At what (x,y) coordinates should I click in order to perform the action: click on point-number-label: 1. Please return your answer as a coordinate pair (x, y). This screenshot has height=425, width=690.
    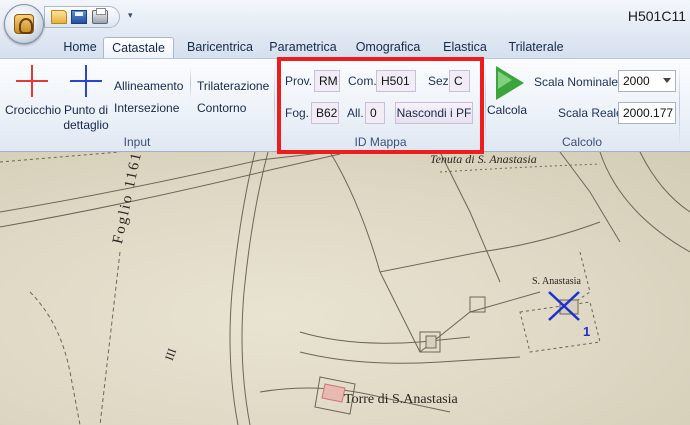
    Looking at the image, I should click on (587, 331).